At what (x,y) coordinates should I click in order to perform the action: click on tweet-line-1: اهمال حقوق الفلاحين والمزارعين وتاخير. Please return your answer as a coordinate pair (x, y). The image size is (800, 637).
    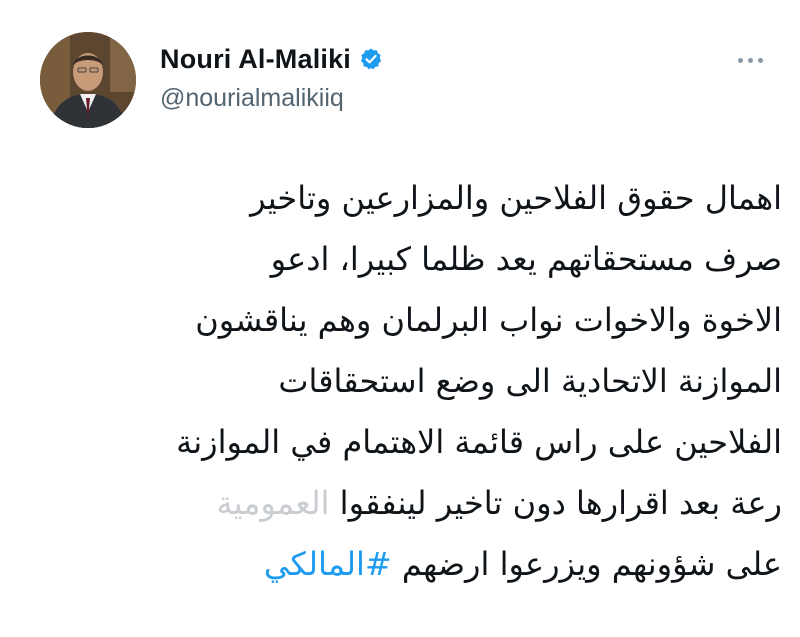
    Looking at the image, I should click on (516, 198).